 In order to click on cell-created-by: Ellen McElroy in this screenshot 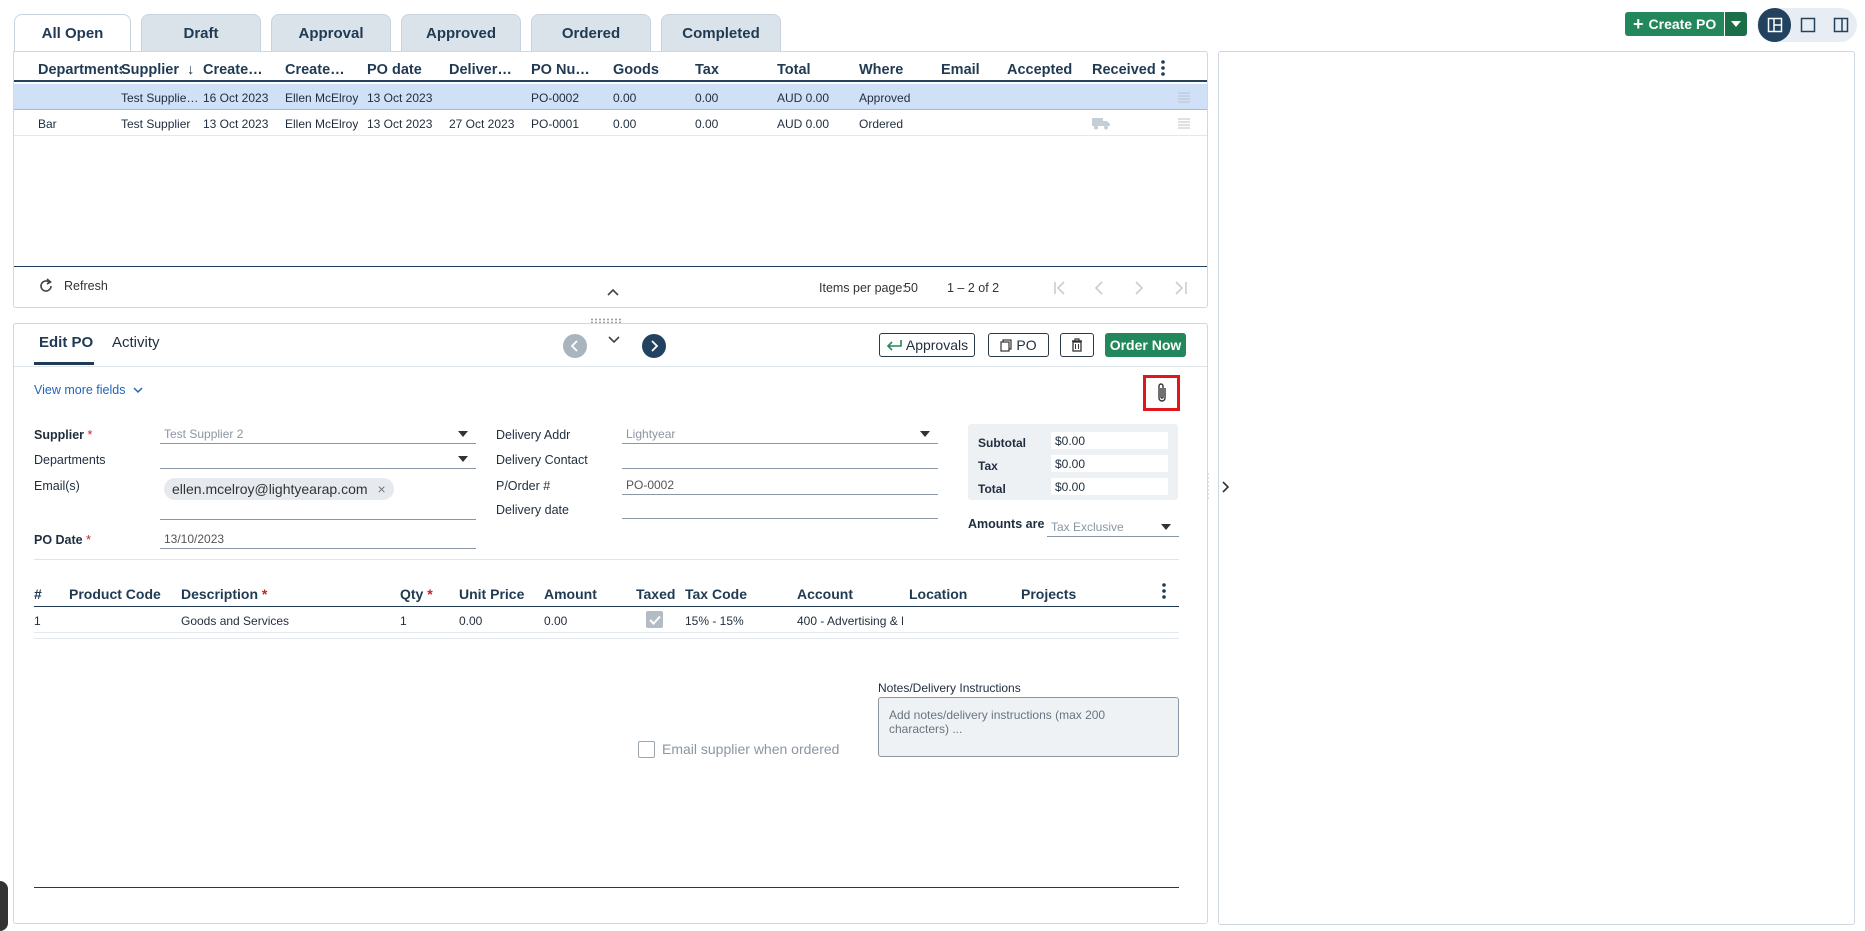, I will do `click(322, 124)`.